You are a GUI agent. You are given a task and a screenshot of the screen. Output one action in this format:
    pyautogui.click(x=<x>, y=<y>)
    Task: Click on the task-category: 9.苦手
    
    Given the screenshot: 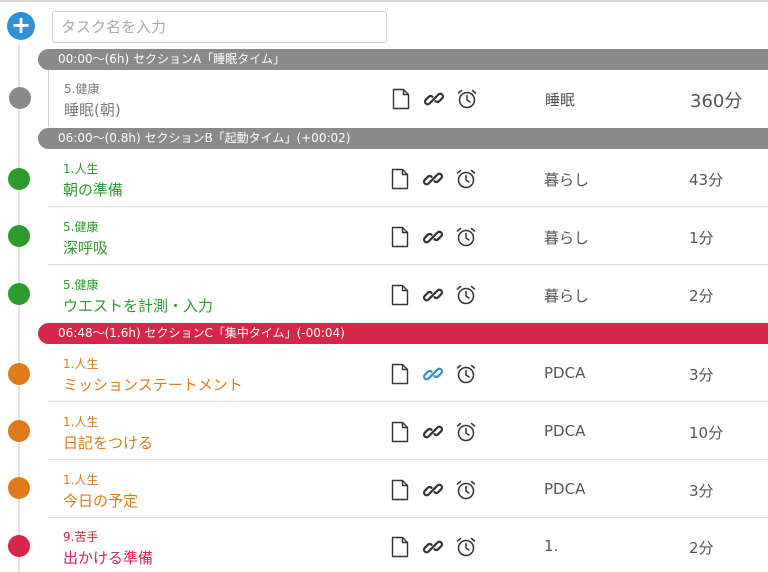 What is the action you would take?
    pyautogui.click(x=81, y=537)
    